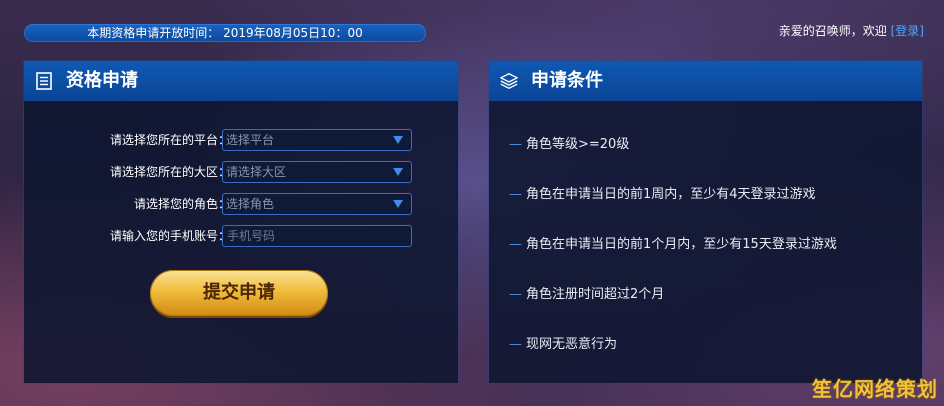 This screenshot has width=944, height=406. I want to click on condition-text: 角色等级>=20级, so click(578, 144).